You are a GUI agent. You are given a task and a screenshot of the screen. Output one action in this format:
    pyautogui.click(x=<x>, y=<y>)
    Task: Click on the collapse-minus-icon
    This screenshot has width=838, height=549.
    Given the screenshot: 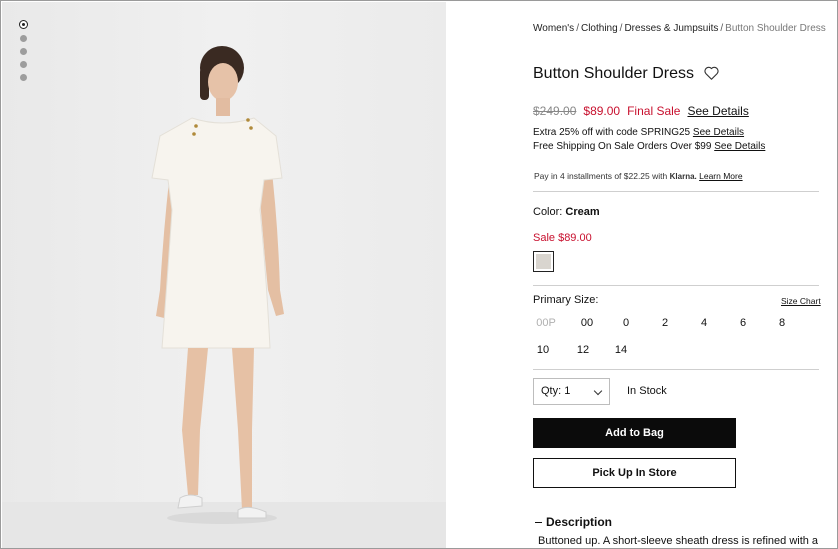 What is the action you would take?
    pyautogui.click(x=538, y=523)
    